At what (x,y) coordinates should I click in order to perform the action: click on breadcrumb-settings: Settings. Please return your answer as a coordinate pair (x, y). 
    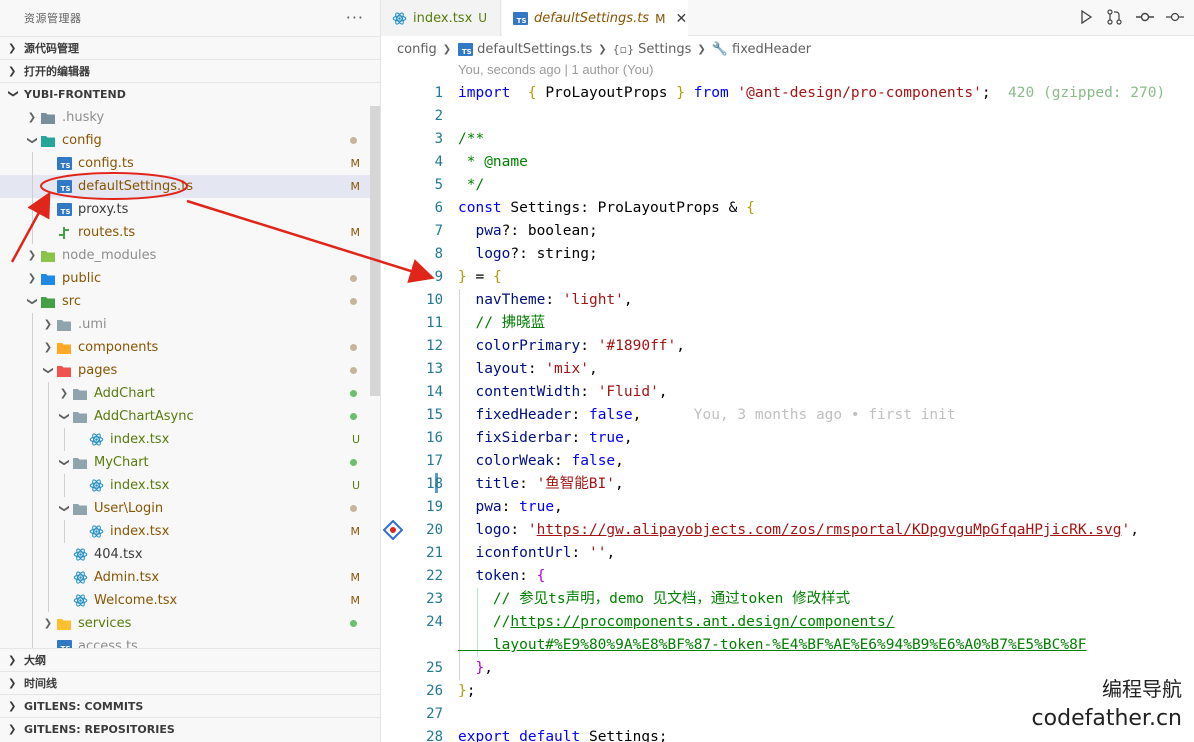
    Looking at the image, I should click on (664, 49).